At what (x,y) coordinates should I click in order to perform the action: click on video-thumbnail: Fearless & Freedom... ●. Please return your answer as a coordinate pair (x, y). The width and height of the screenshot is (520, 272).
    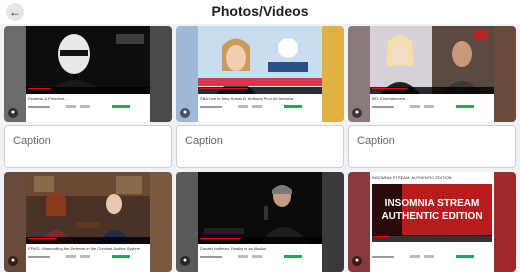
    Looking at the image, I should click on (88, 74).